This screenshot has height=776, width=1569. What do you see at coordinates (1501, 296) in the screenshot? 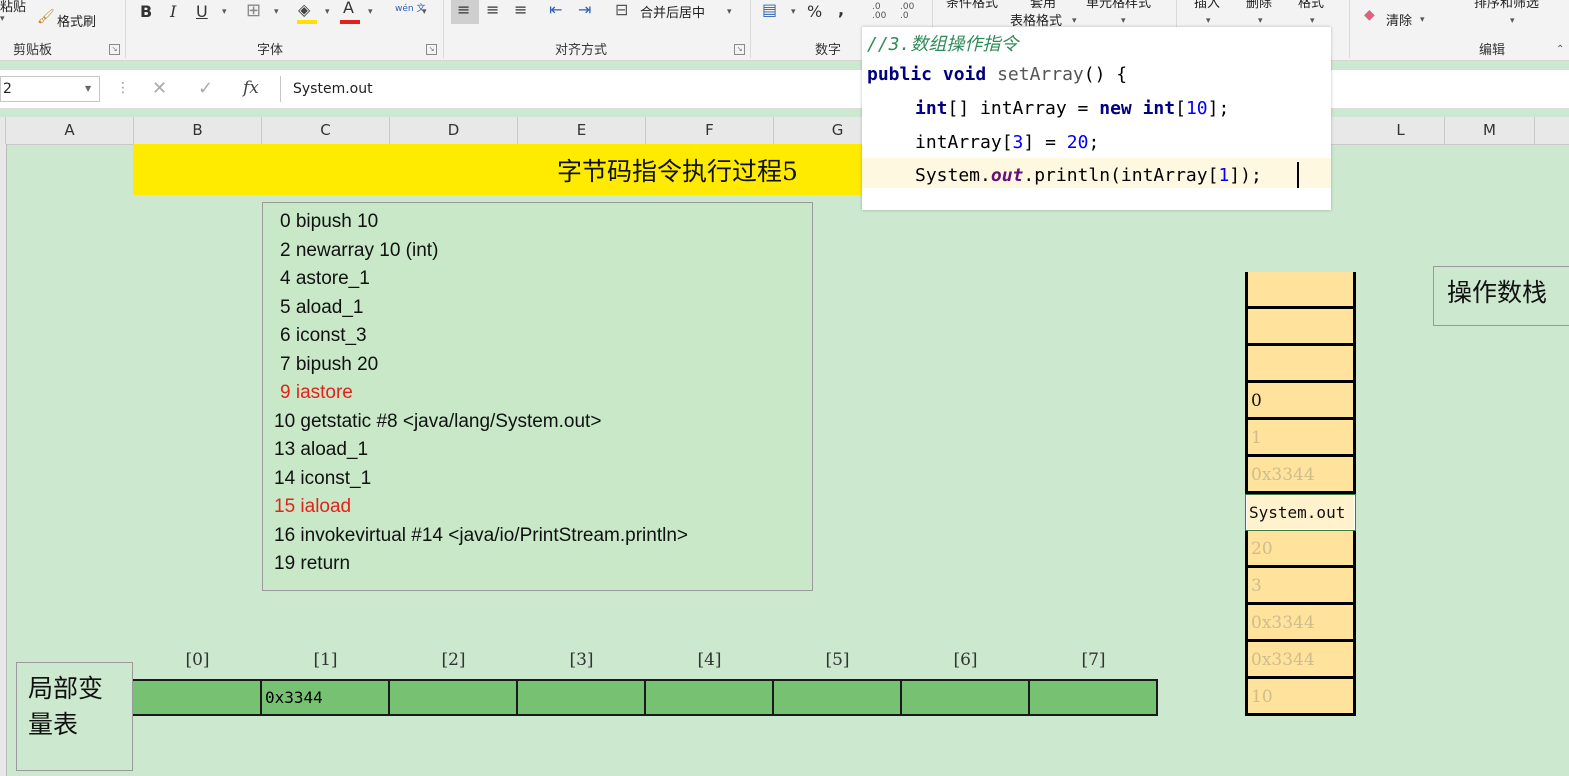
I see `operand-stack-label: 操作数栈` at bounding box center [1501, 296].